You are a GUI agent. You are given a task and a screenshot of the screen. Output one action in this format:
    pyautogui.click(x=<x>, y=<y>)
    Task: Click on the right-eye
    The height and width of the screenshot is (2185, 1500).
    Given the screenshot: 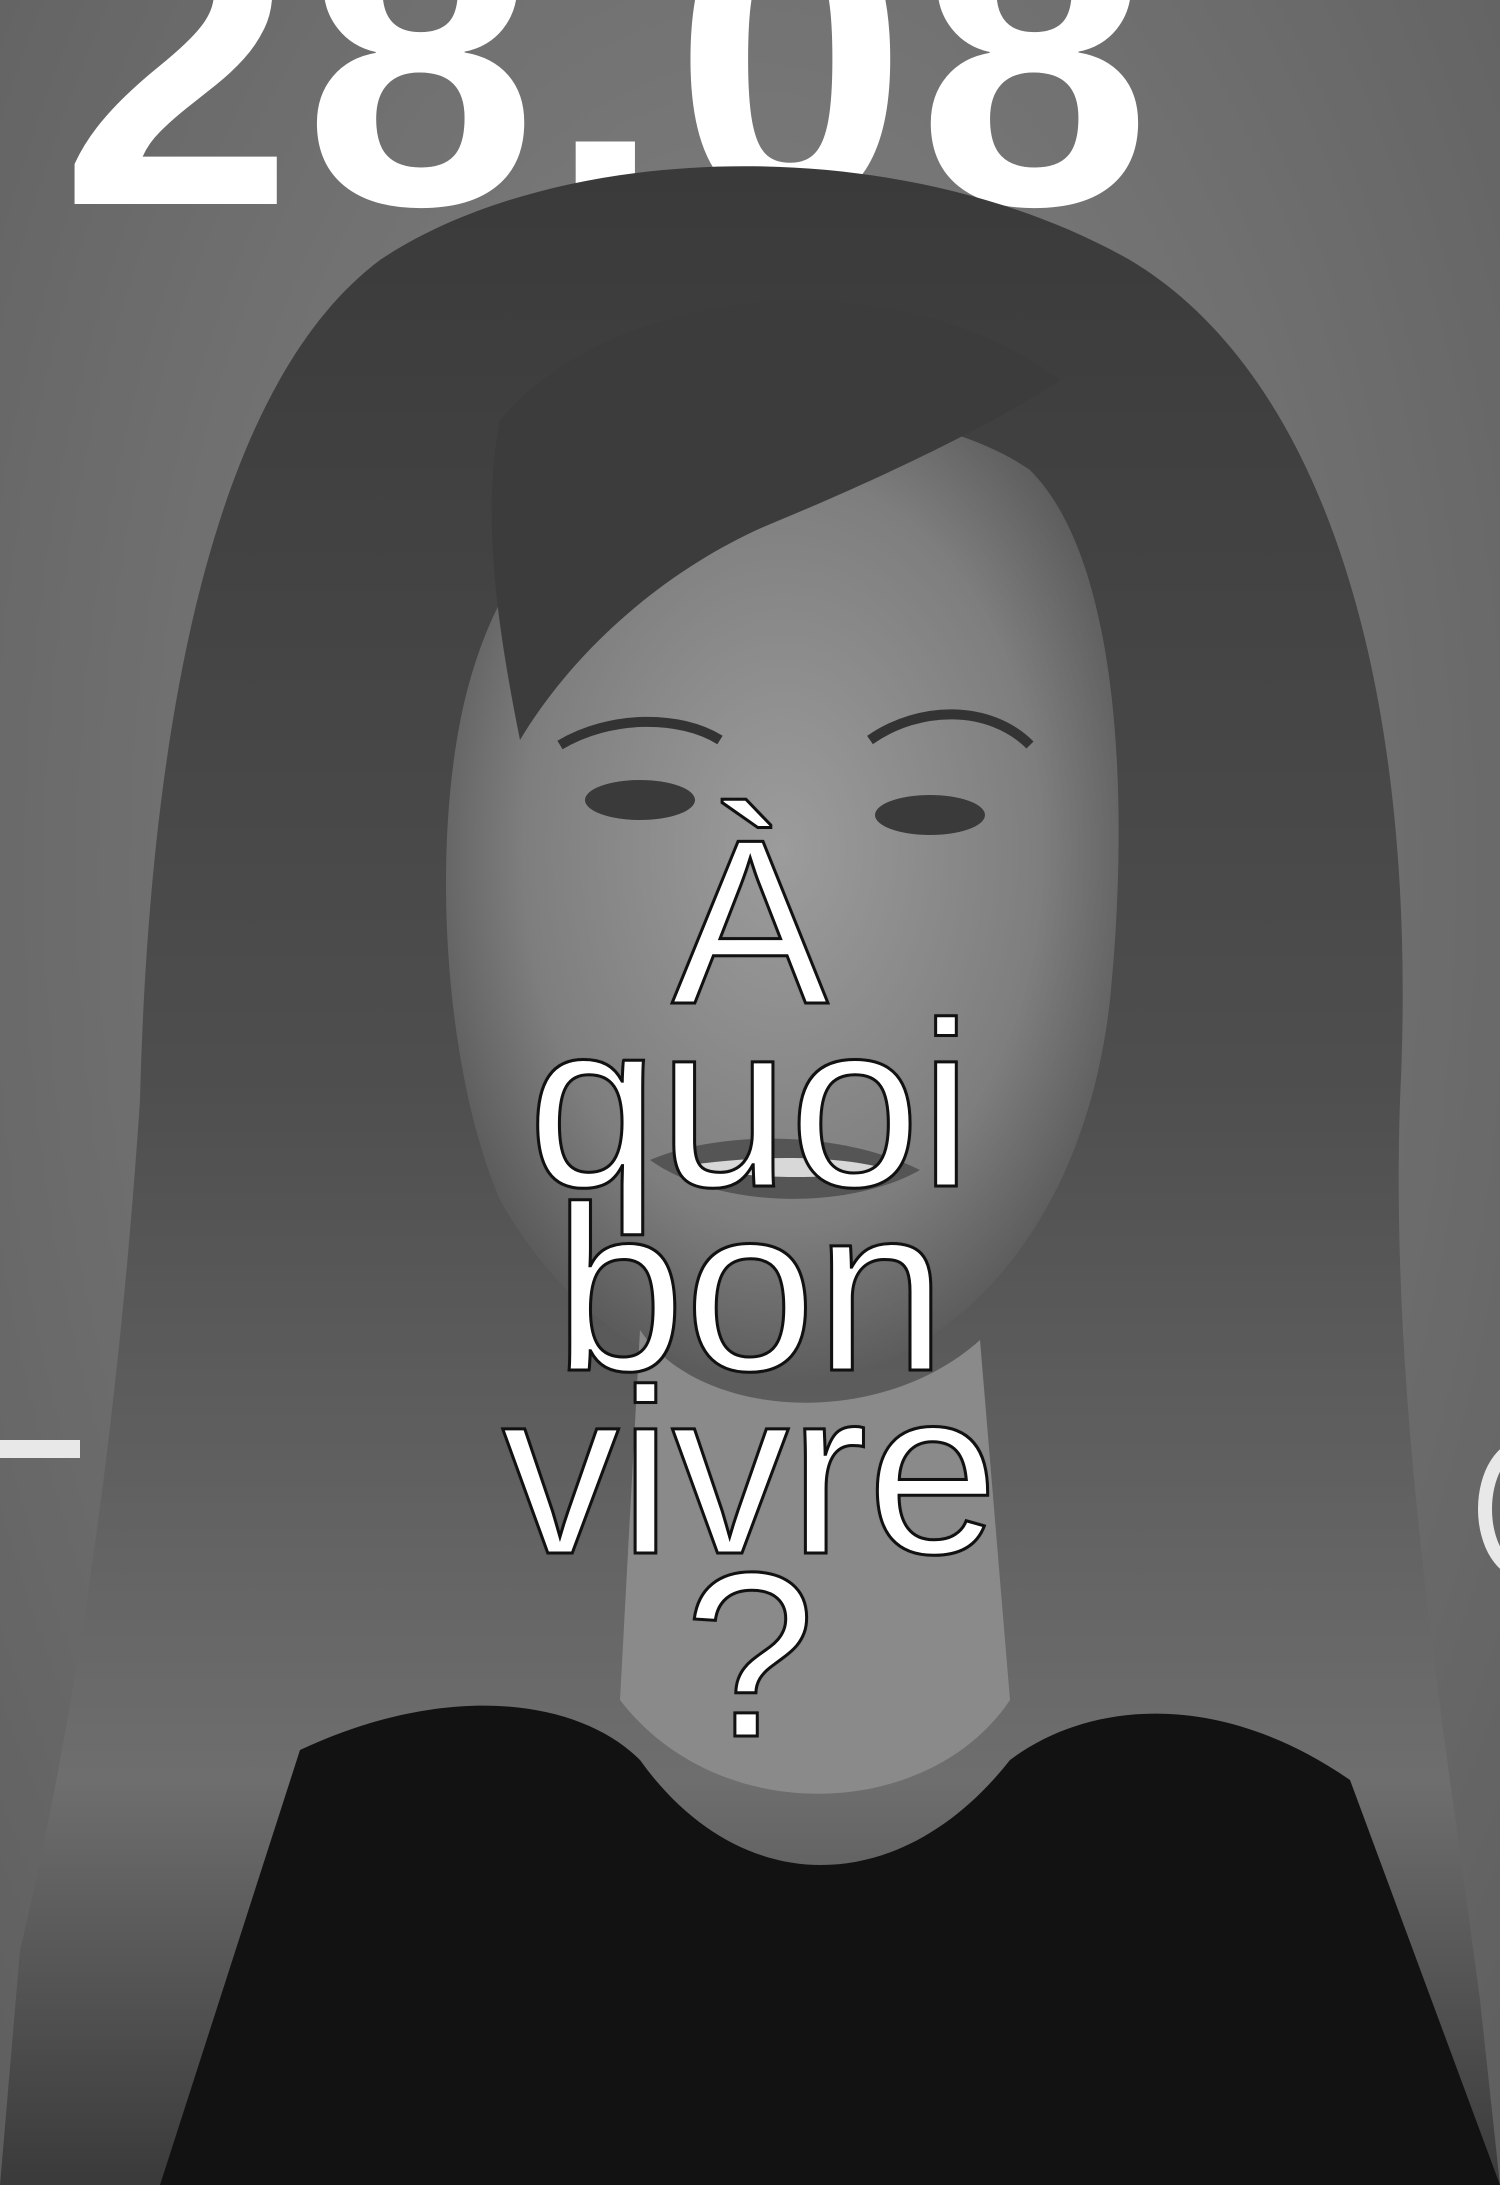 What is the action you would take?
    pyautogui.click(x=930, y=815)
    